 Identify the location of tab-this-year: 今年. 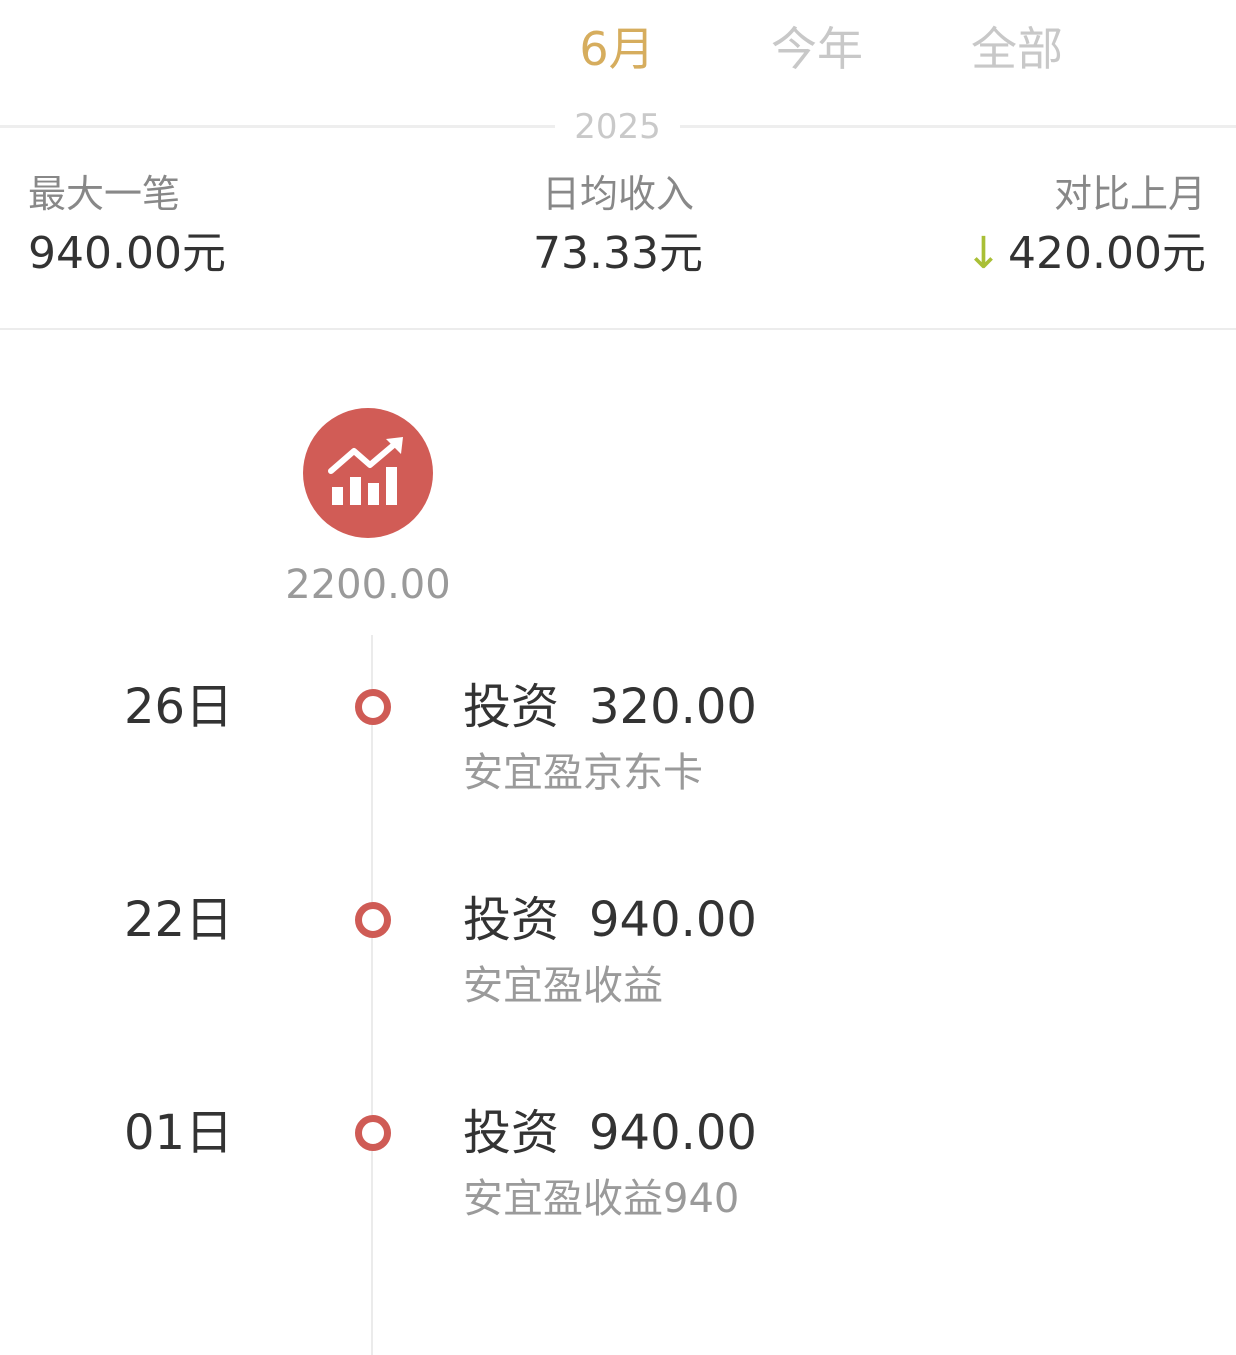
(817, 49).